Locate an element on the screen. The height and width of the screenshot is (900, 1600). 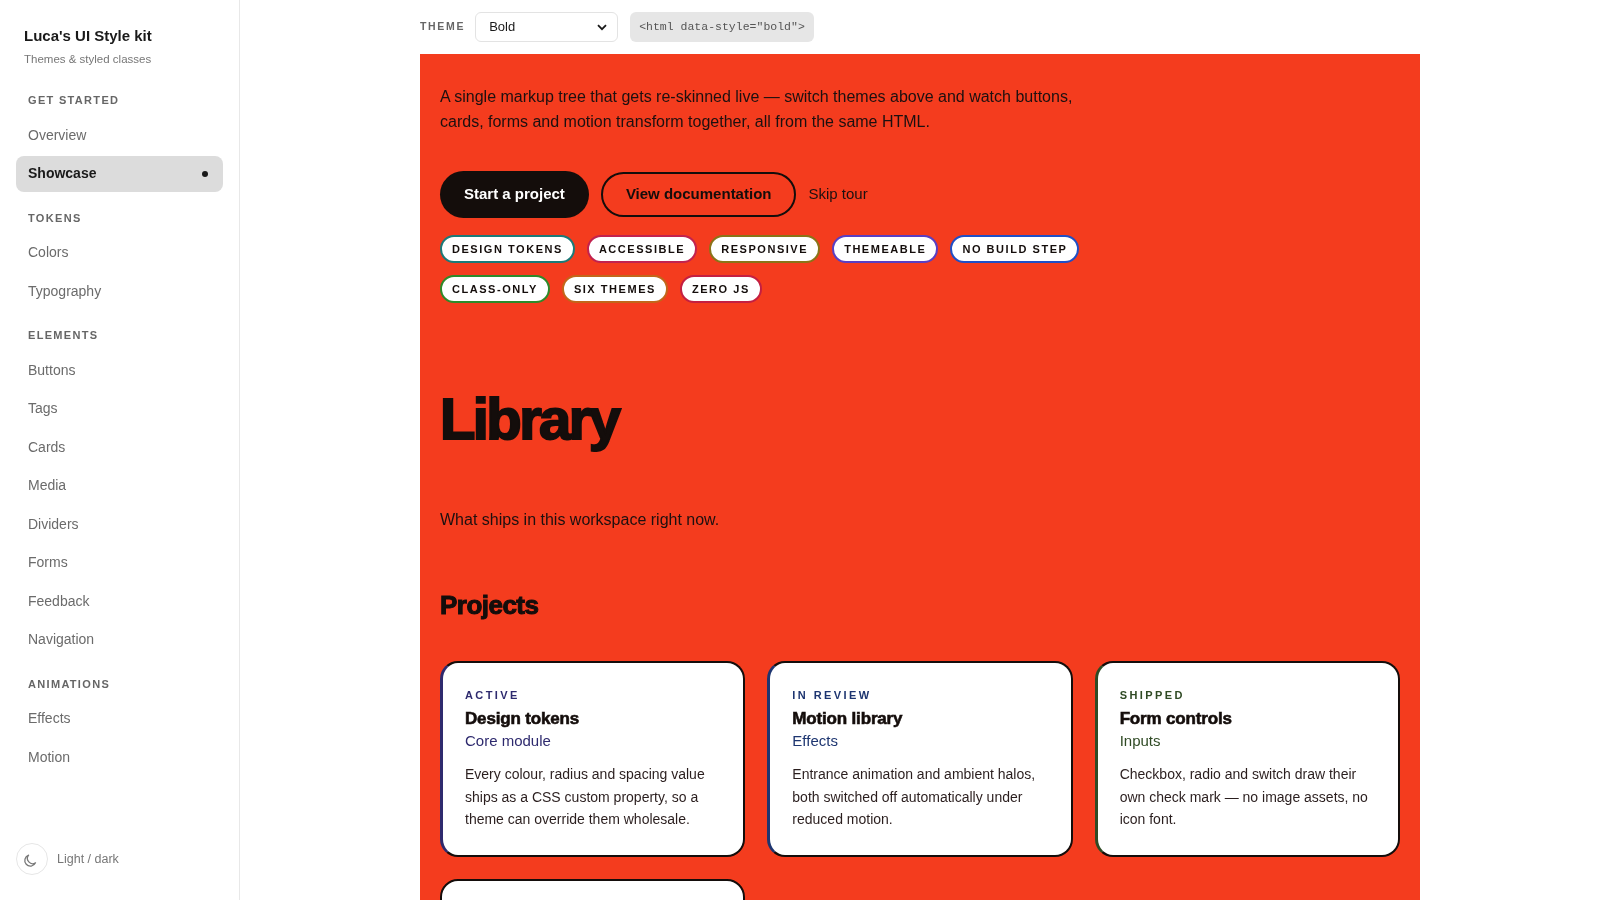
primary-button: Start a project is located at coordinates (514, 194).